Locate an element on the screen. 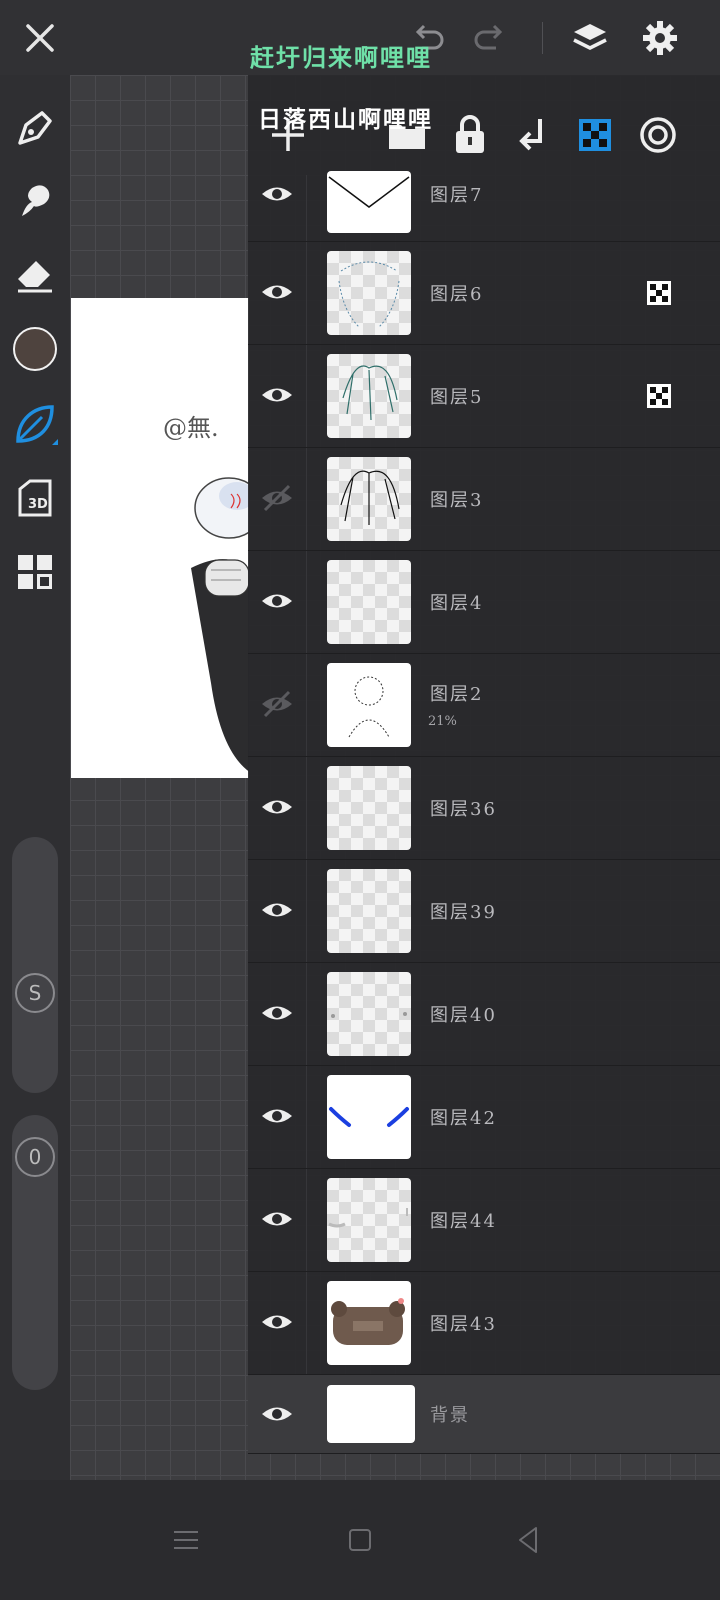 The image size is (720, 1600). settings-gear-icon is located at coordinates (660, 38).